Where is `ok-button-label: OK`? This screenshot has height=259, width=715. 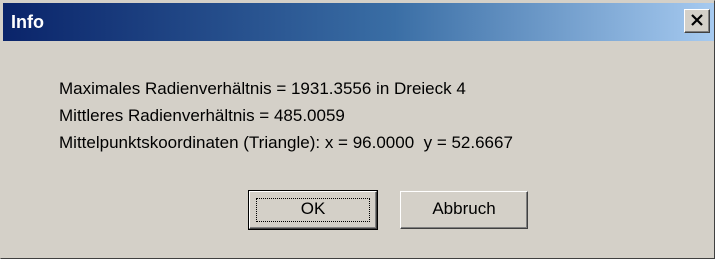
ok-button-label: OK is located at coordinates (313, 208).